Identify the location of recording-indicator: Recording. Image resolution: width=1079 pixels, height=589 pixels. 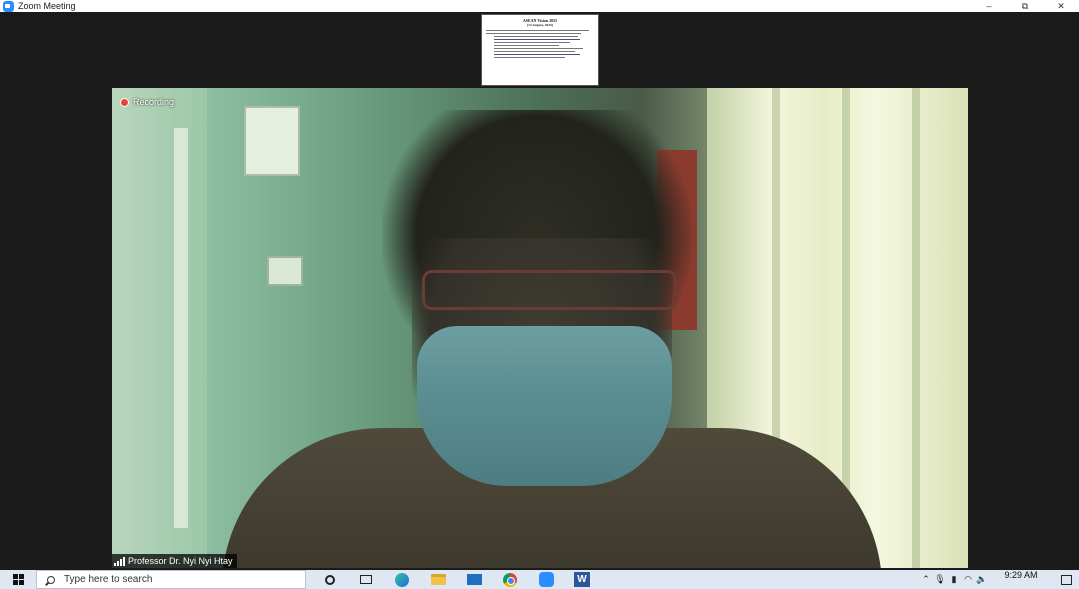
(147, 102).